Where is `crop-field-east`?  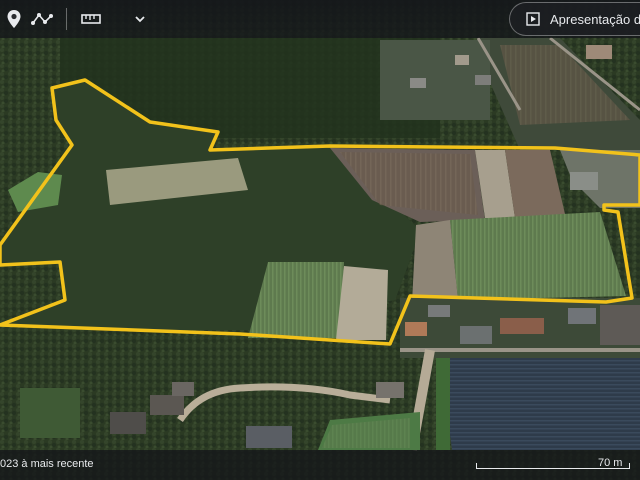
crop-field-east is located at coordinates (538, 256).